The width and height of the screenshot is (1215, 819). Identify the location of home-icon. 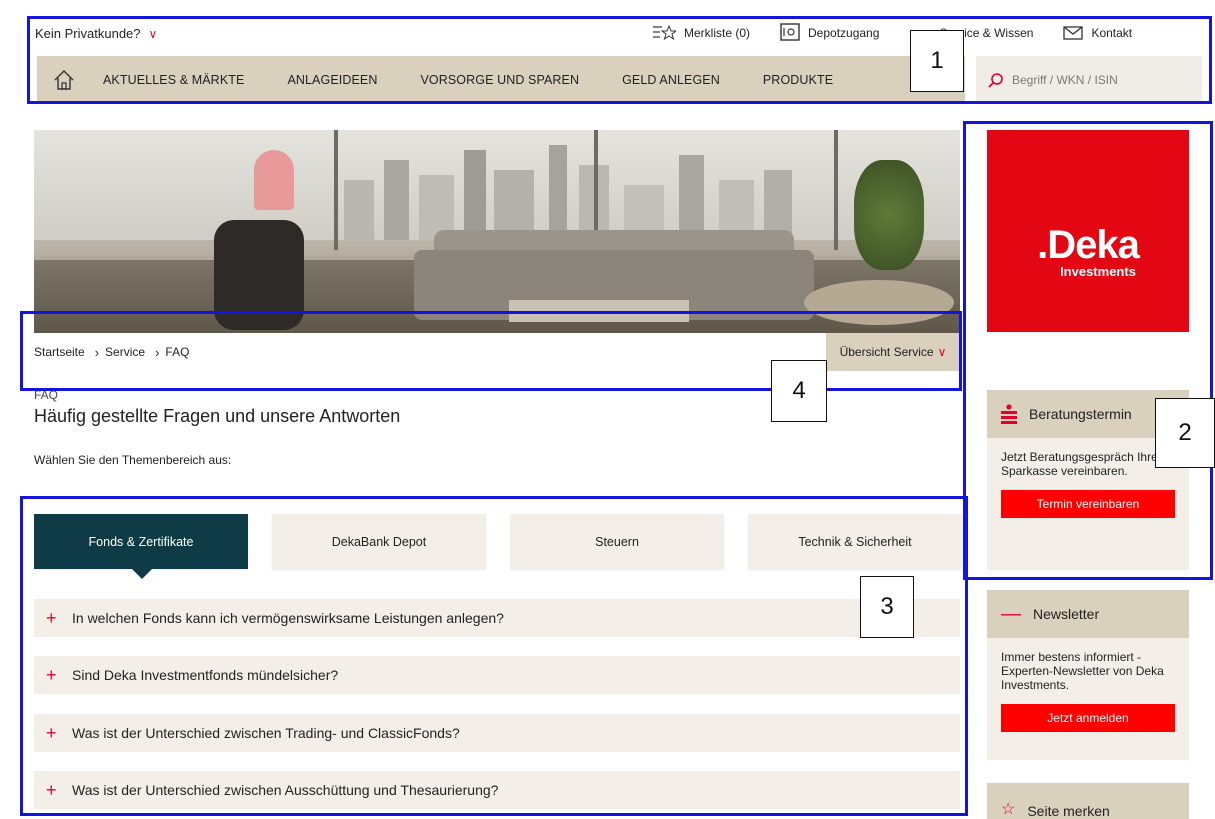
(64, 79).